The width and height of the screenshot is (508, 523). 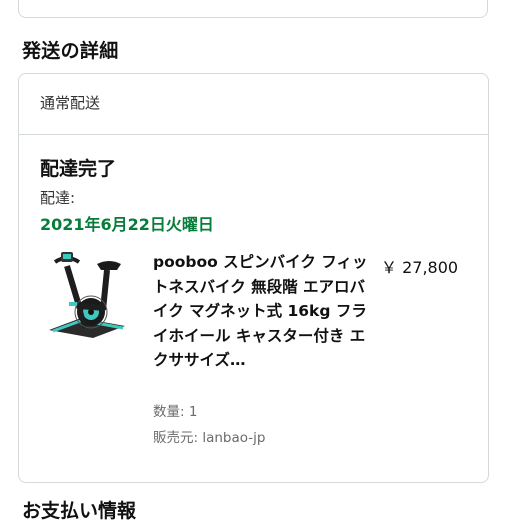 What do you see at coordinates (253, 104) in the screenshot?
I see `shipping-method: 通常配送` at bounding box center [253, 104].